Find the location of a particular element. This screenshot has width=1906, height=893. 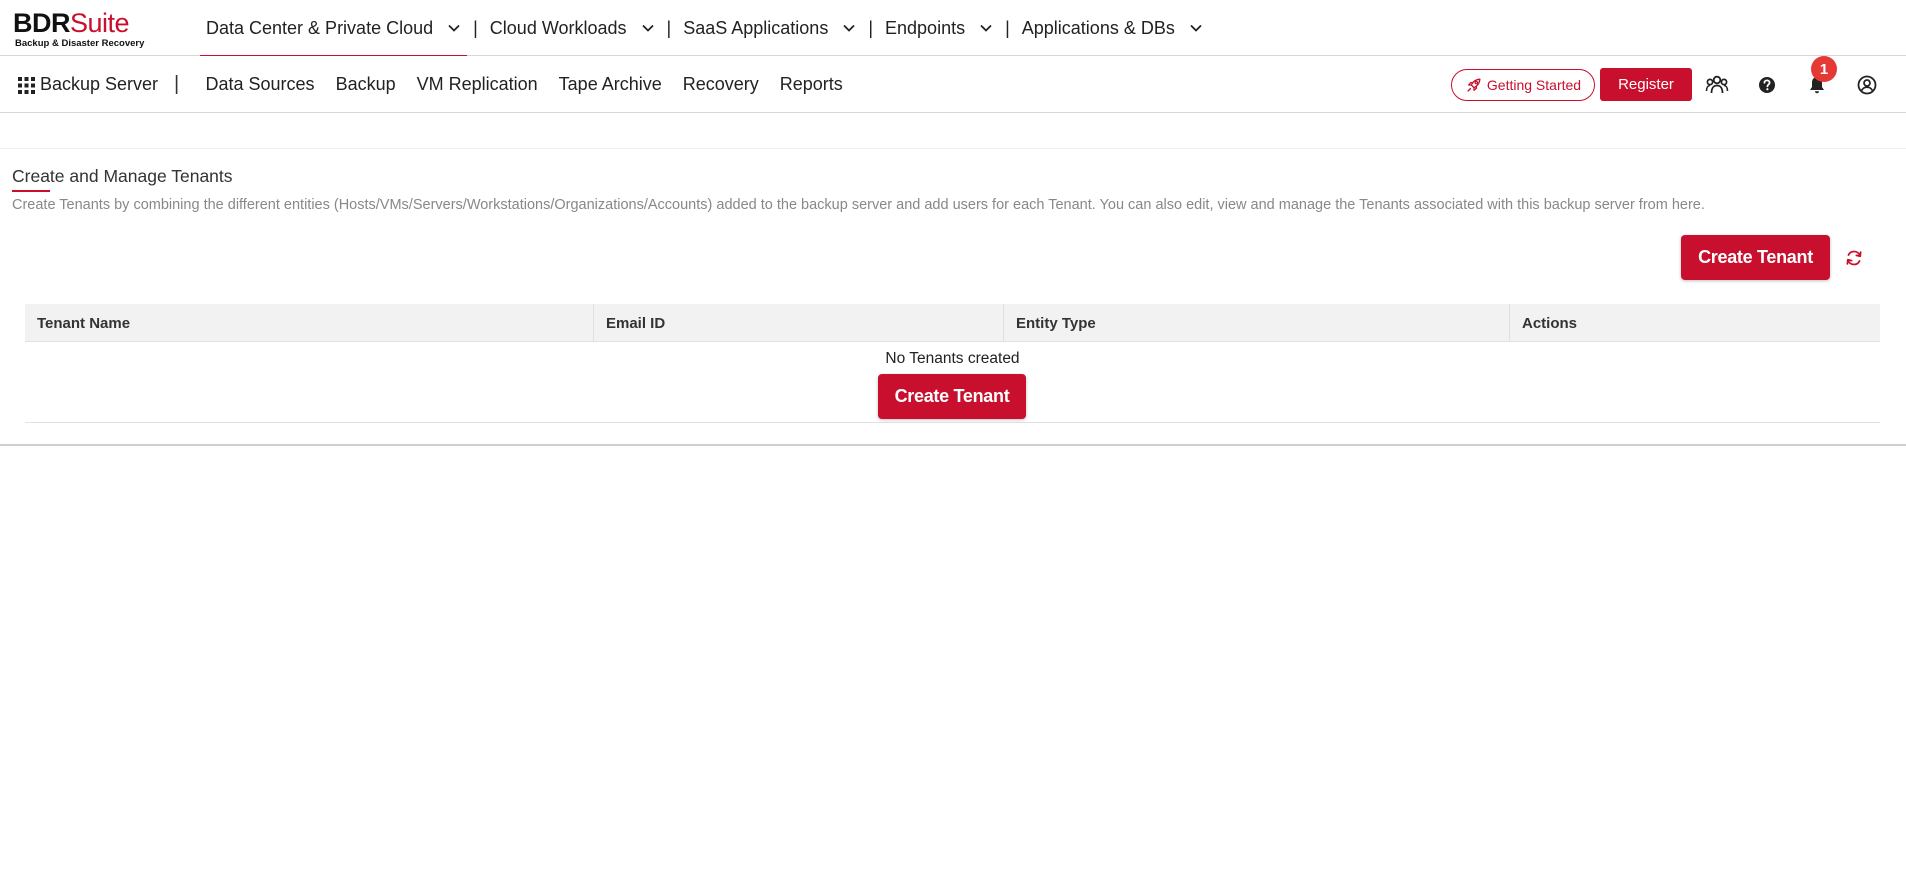

help-icon is located at coordinates (1767, 85).